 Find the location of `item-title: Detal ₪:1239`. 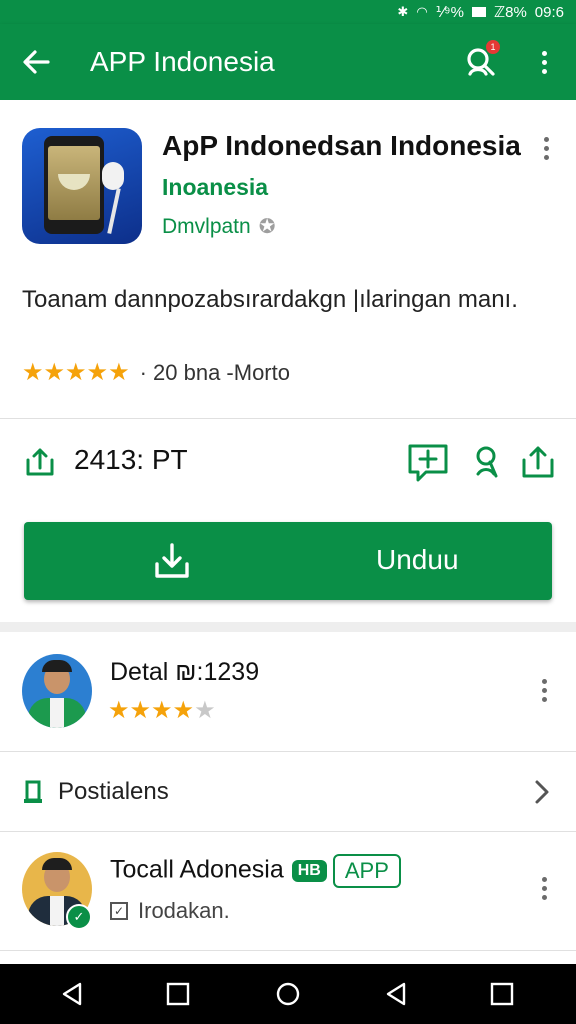

item-title: Detal ₪:1239 is located at coordinates (185, 672).